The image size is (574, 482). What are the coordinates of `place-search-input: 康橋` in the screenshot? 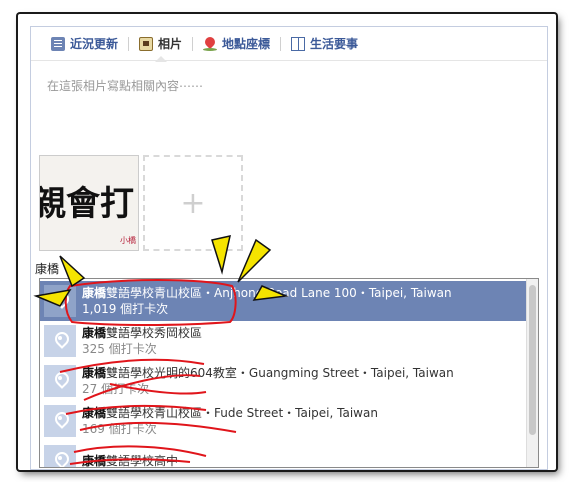 It's located at (47, 268).